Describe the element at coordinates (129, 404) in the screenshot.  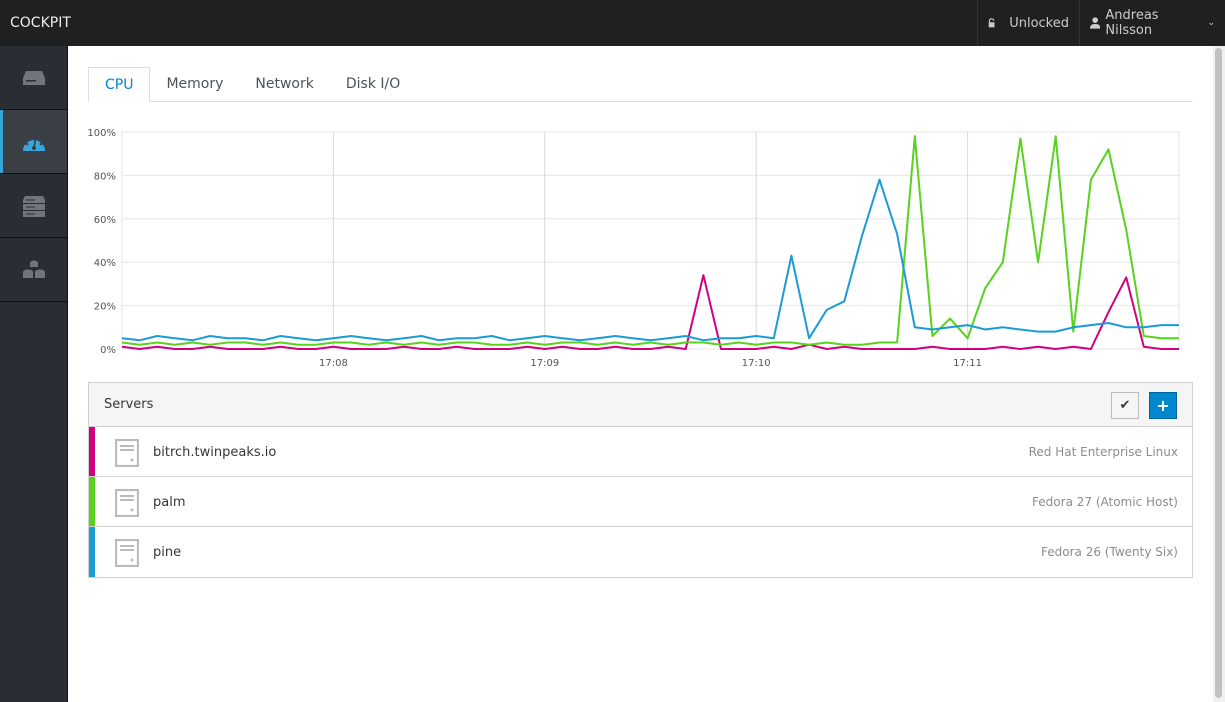
I see `servers-panel-title: Servers` at that location.